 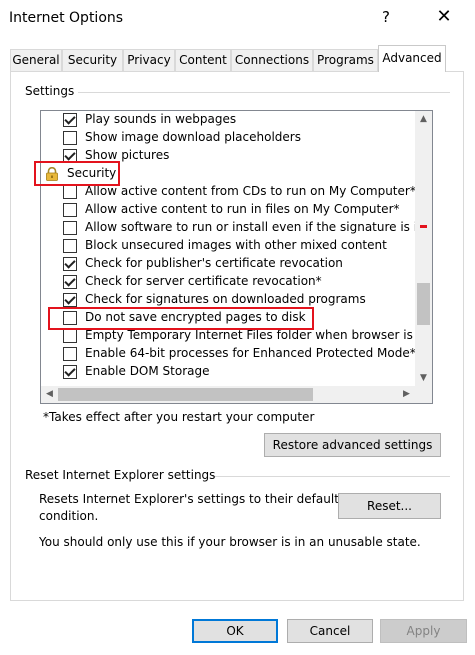 What do you see at coordinates (239, 372) in the screenshot?
I see `list-item: Enable DOM Storage` at bounding box center [239, 372].